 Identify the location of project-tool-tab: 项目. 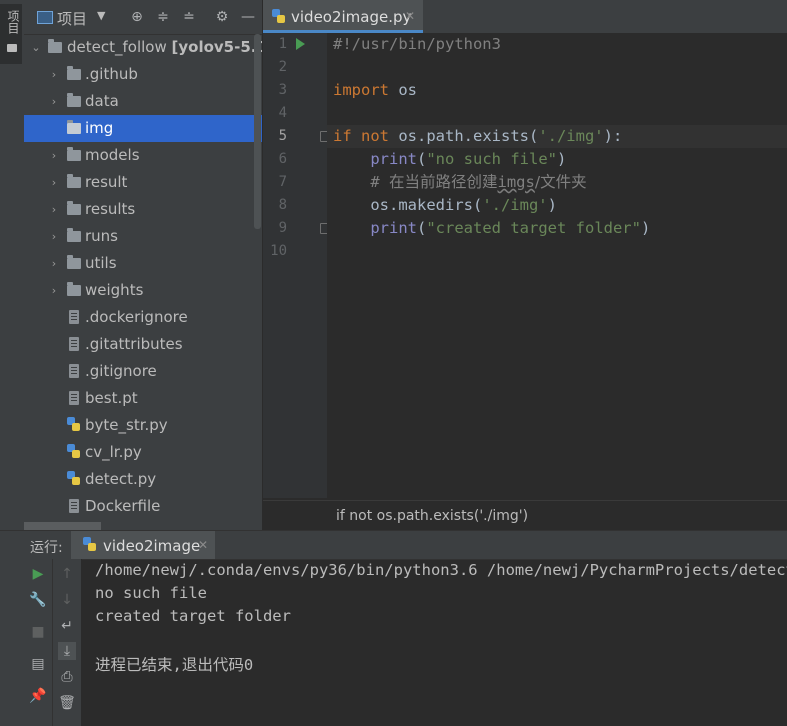
(11, 34).